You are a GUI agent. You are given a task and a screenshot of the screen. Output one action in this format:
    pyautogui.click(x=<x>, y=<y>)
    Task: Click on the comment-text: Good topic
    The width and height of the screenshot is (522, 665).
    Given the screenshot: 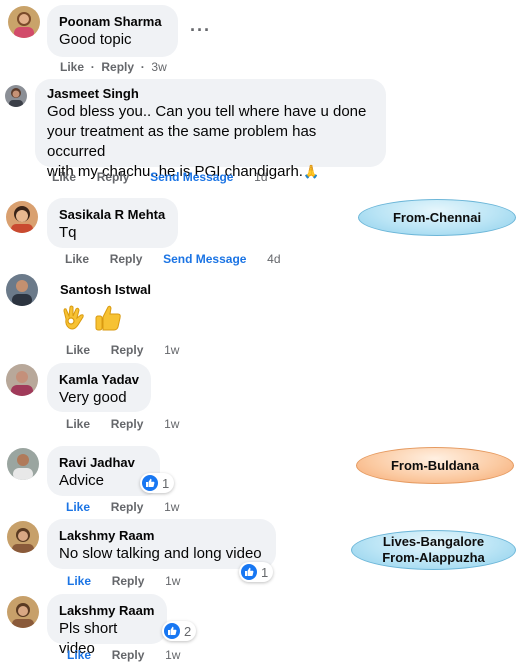 What is the action you would take?
    pyautogui.click(x=95, y=39)
    